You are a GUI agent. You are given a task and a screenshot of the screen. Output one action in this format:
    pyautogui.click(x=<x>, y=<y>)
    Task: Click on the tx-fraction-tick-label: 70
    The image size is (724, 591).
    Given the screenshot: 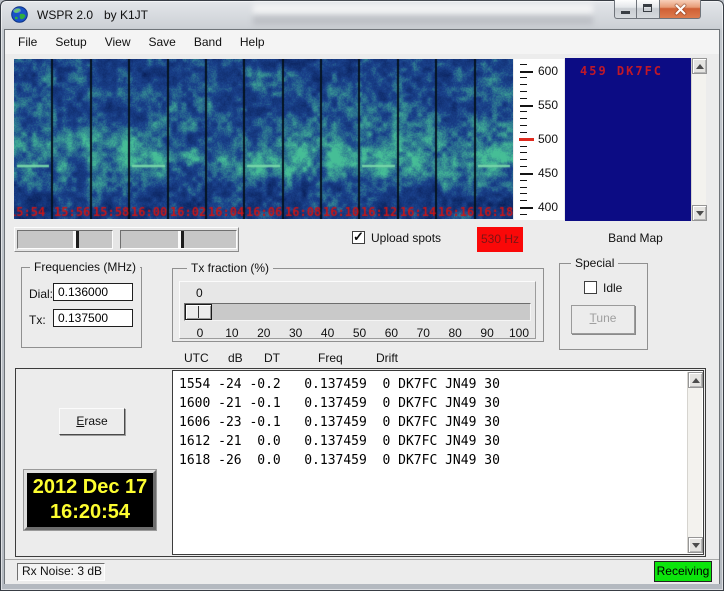 What is the action you would take?
    pyautogui.click(x=423, y=333)
    